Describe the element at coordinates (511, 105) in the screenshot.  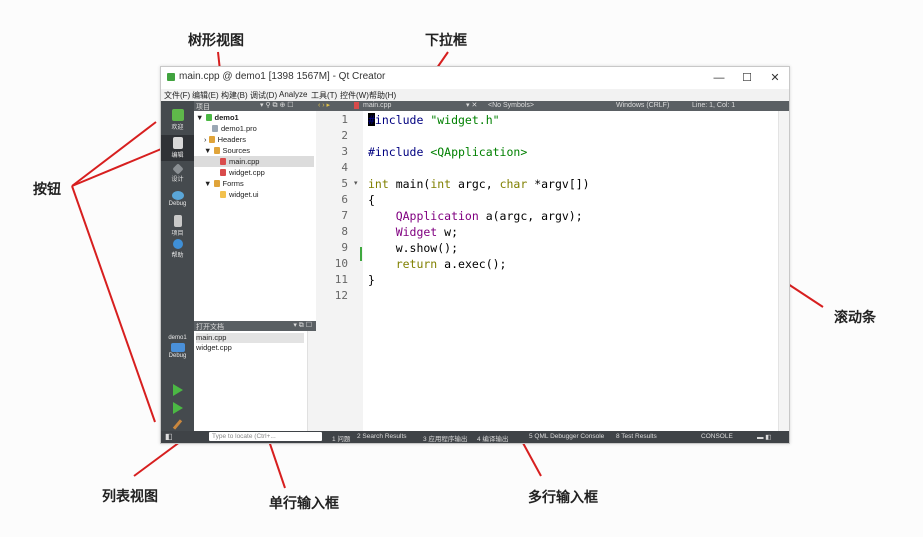
I see `symbol-dropdown: <No Symbols>` at that location.